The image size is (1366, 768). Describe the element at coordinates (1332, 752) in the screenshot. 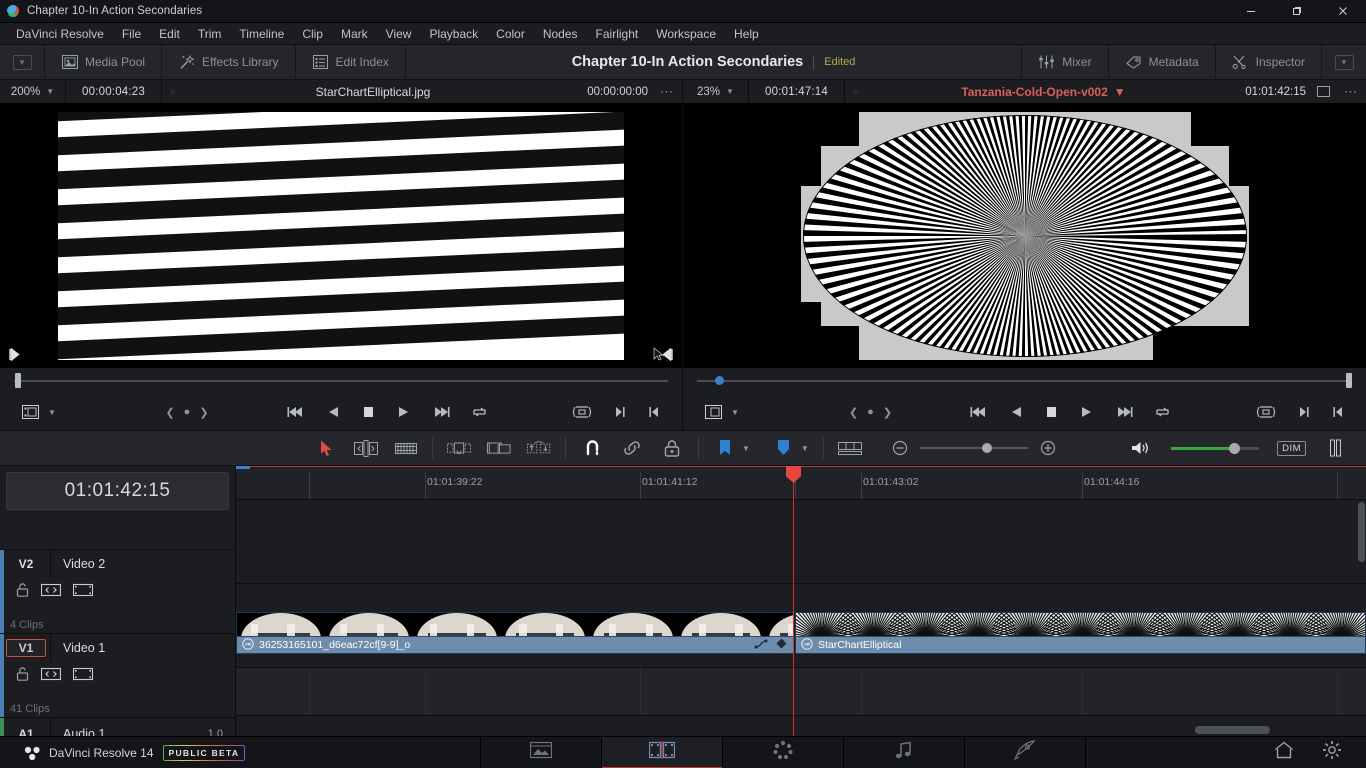

I see `settings-gear-icon` at that location.